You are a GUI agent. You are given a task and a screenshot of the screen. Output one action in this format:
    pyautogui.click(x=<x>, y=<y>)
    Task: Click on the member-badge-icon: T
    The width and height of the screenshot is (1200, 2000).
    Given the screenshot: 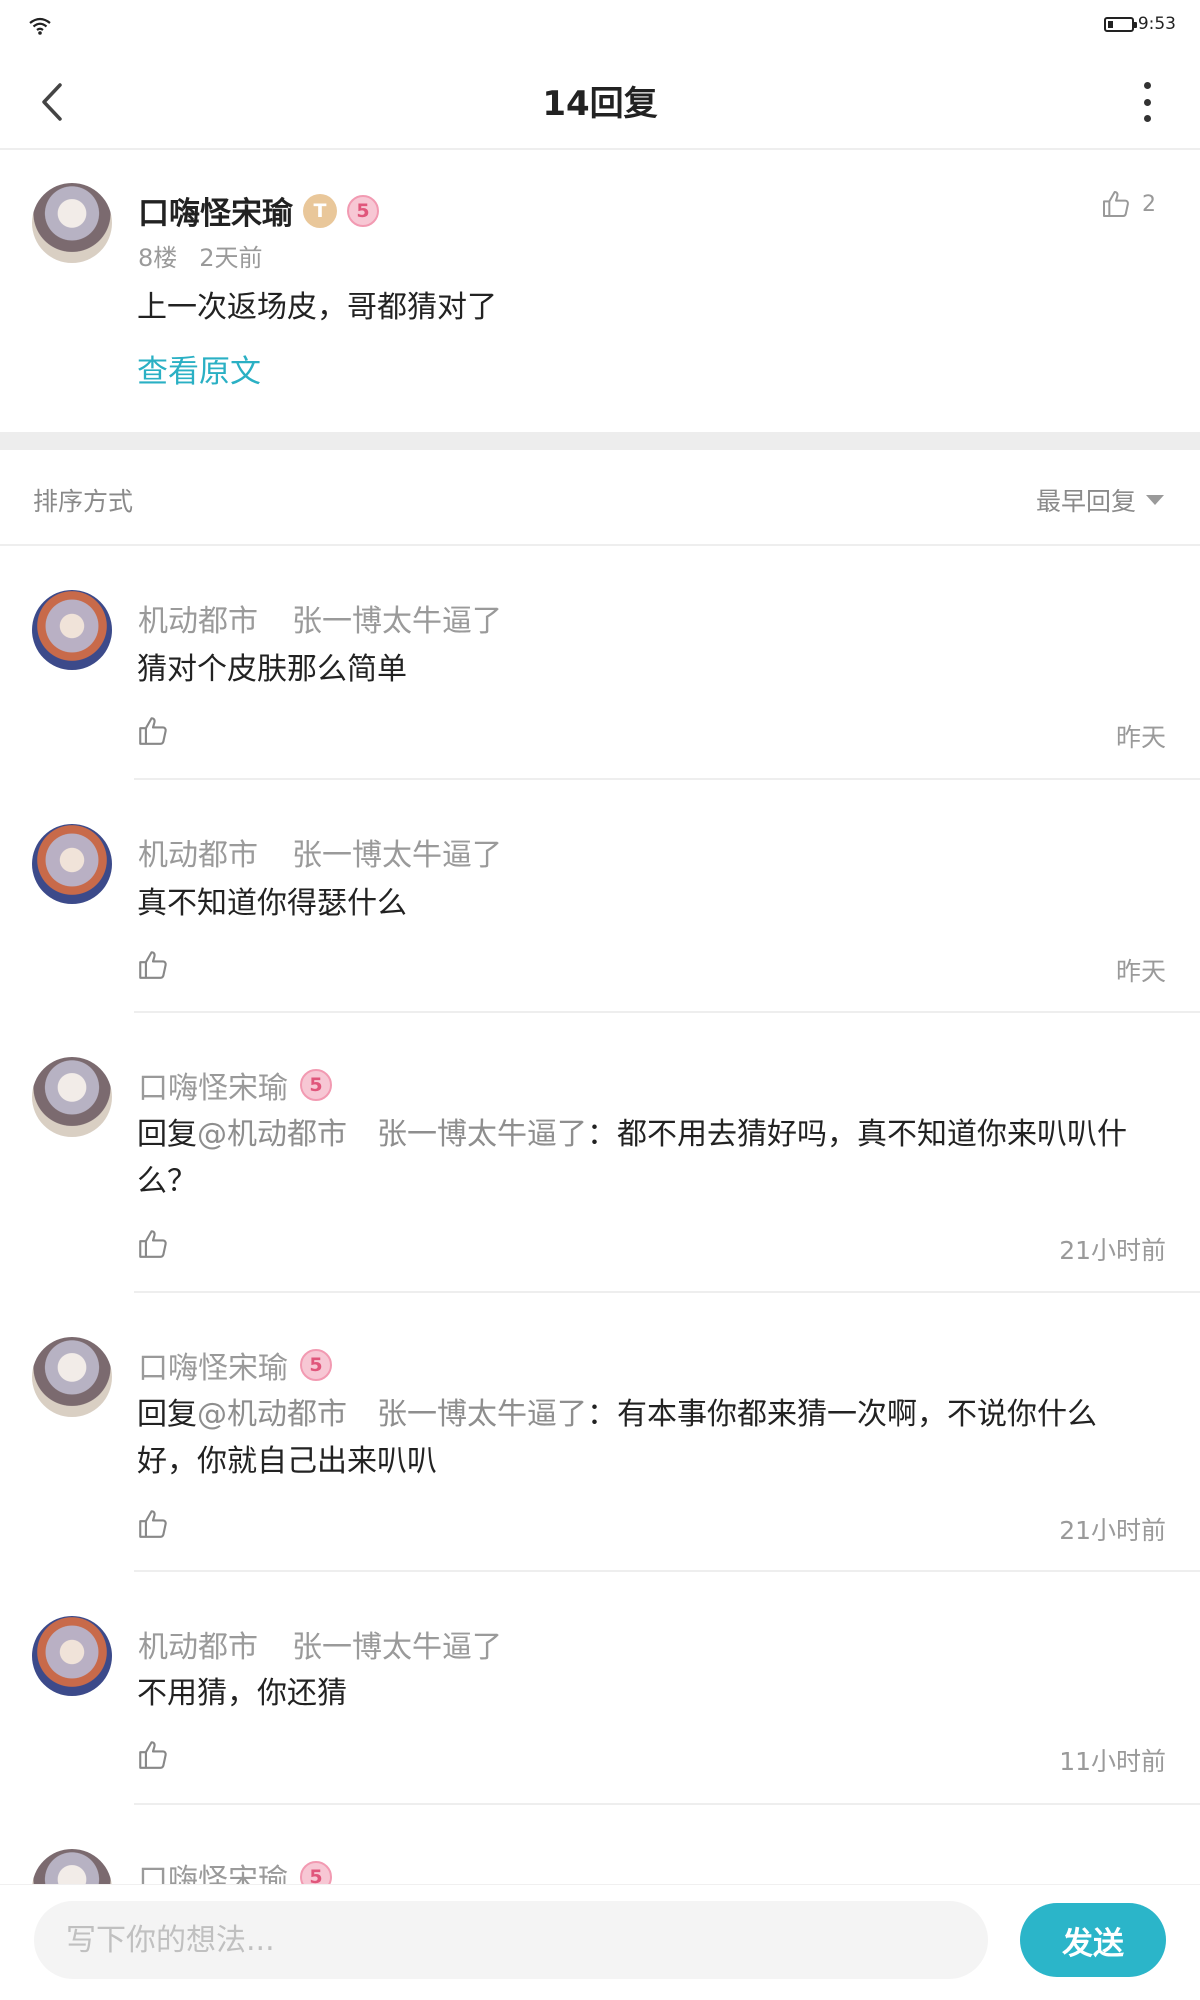 What is the action you would take?
    pyautogui.click(x=320, y=210)
    